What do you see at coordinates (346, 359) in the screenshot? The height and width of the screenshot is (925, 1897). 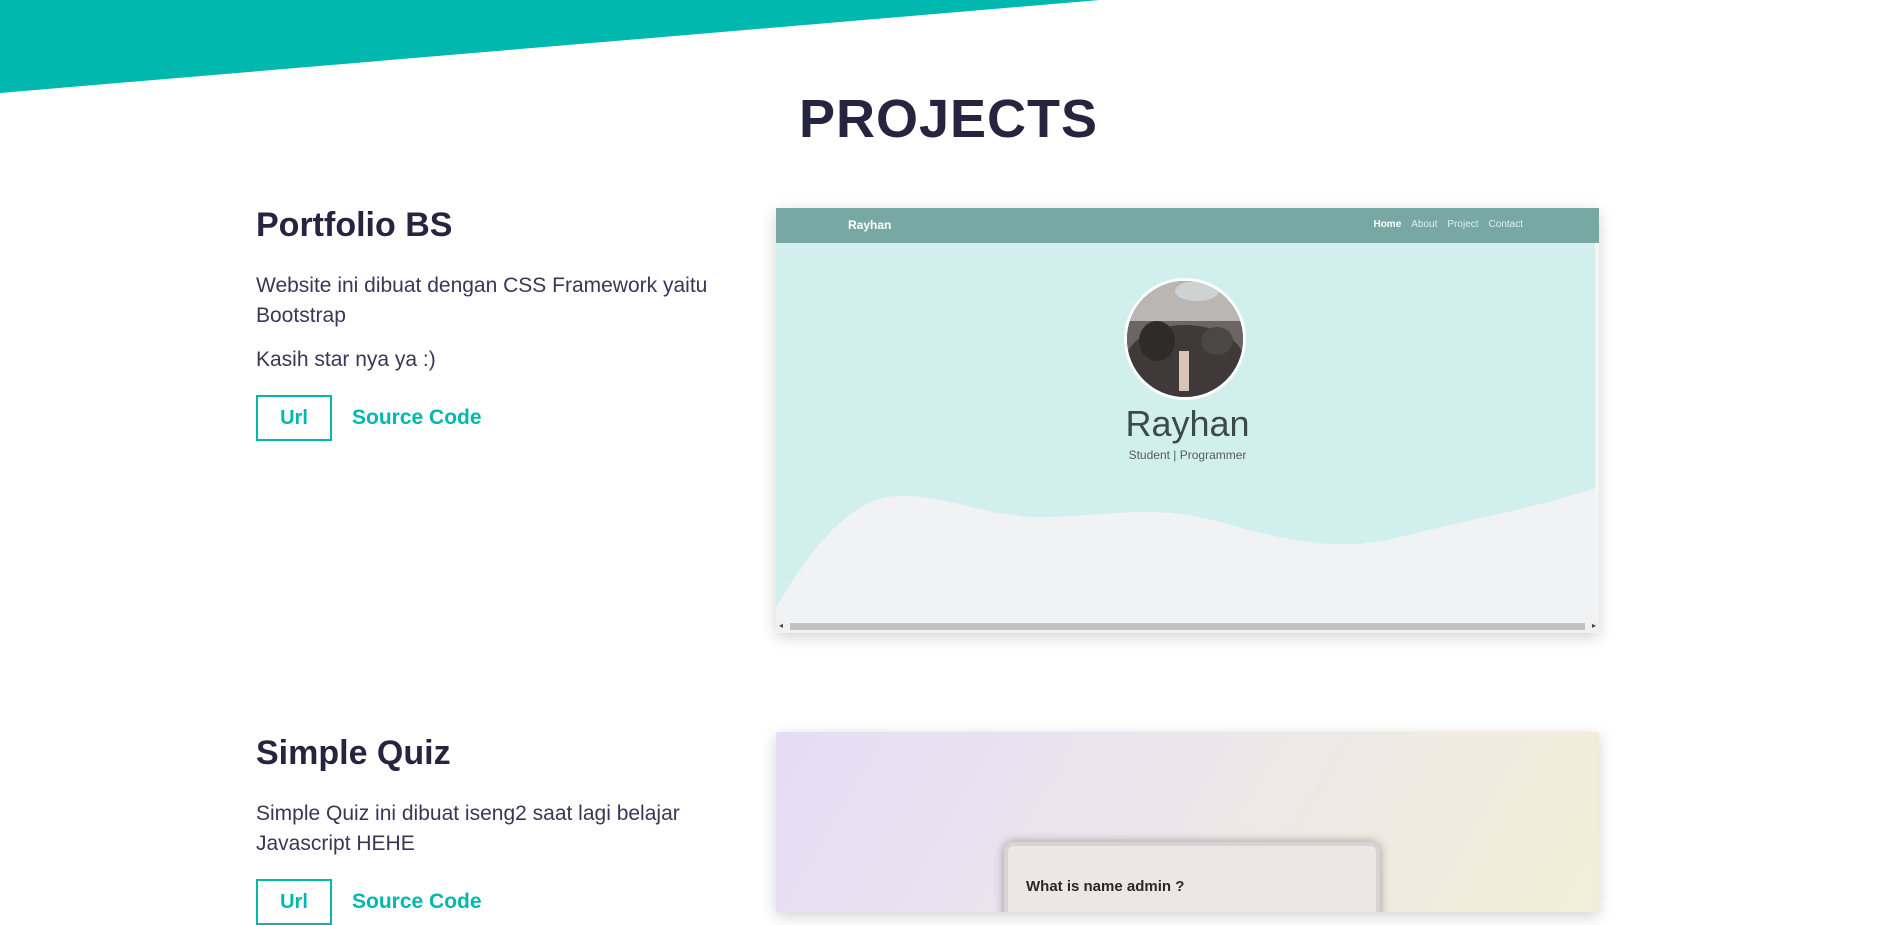 I see `project-note: Kasih star nya ya :)` at bounding box center [346, 359].